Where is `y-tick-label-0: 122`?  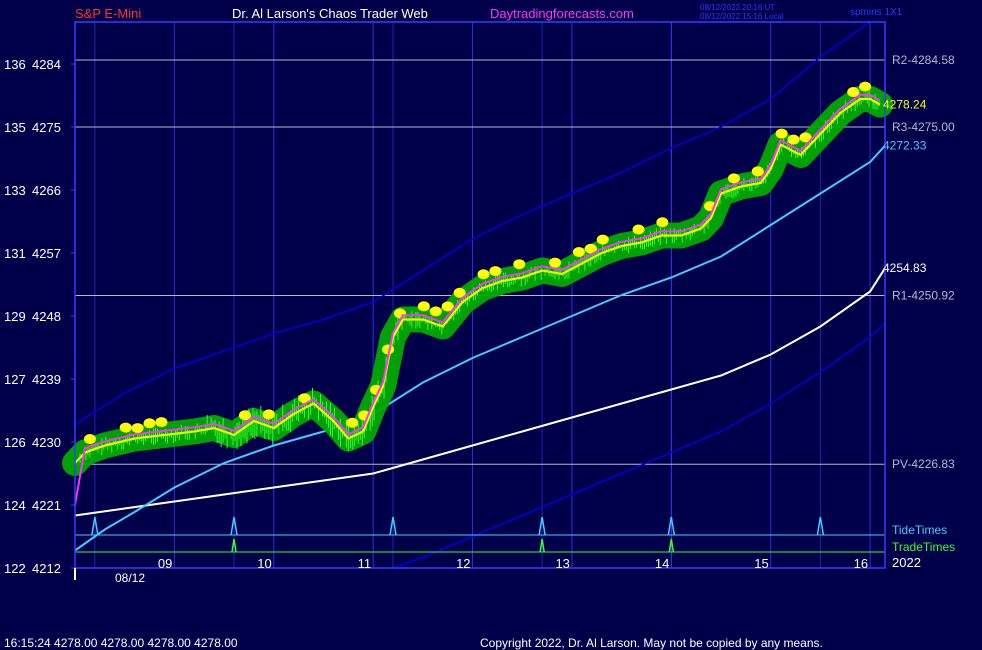
y-tick-label-0: 122 is located at coordinates (15, 568).